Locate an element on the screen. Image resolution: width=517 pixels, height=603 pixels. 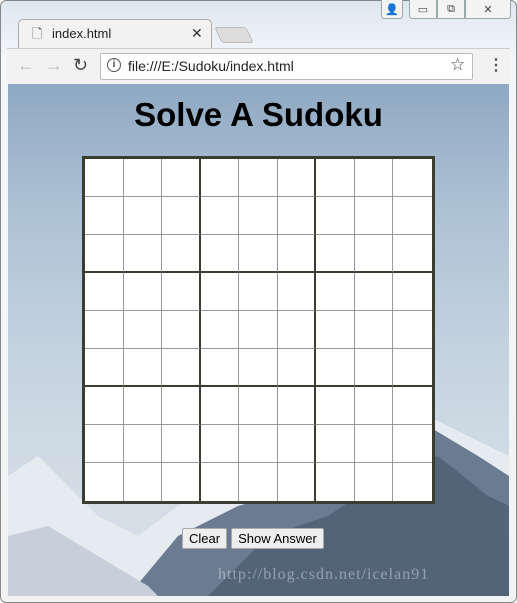
star-icon: ☆ is located at coordinates (457, 65).